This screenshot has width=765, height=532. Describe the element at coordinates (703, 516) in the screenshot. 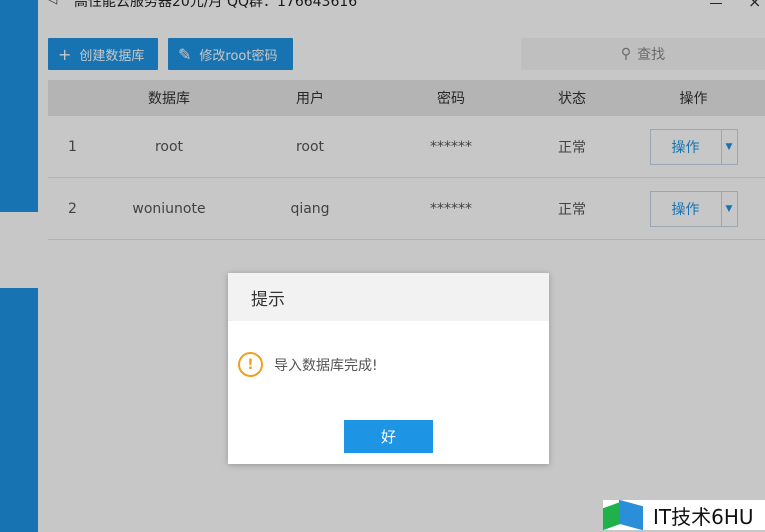

I see `watermark-text: IT技术6HU` at that location.